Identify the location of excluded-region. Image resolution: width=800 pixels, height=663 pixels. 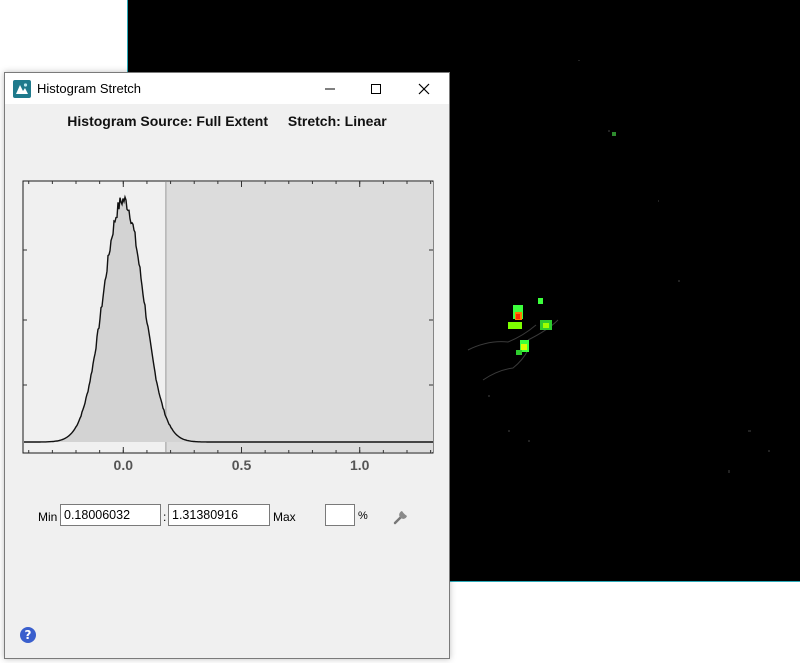
(299, 317).